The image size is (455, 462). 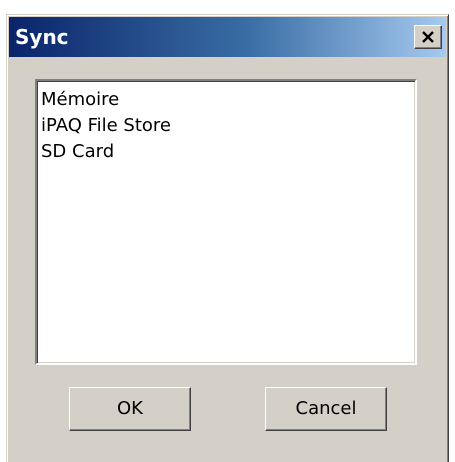 I want to click on list-item-ipaq-file-store: iPAQ File Store, so click(x=228, y=126).